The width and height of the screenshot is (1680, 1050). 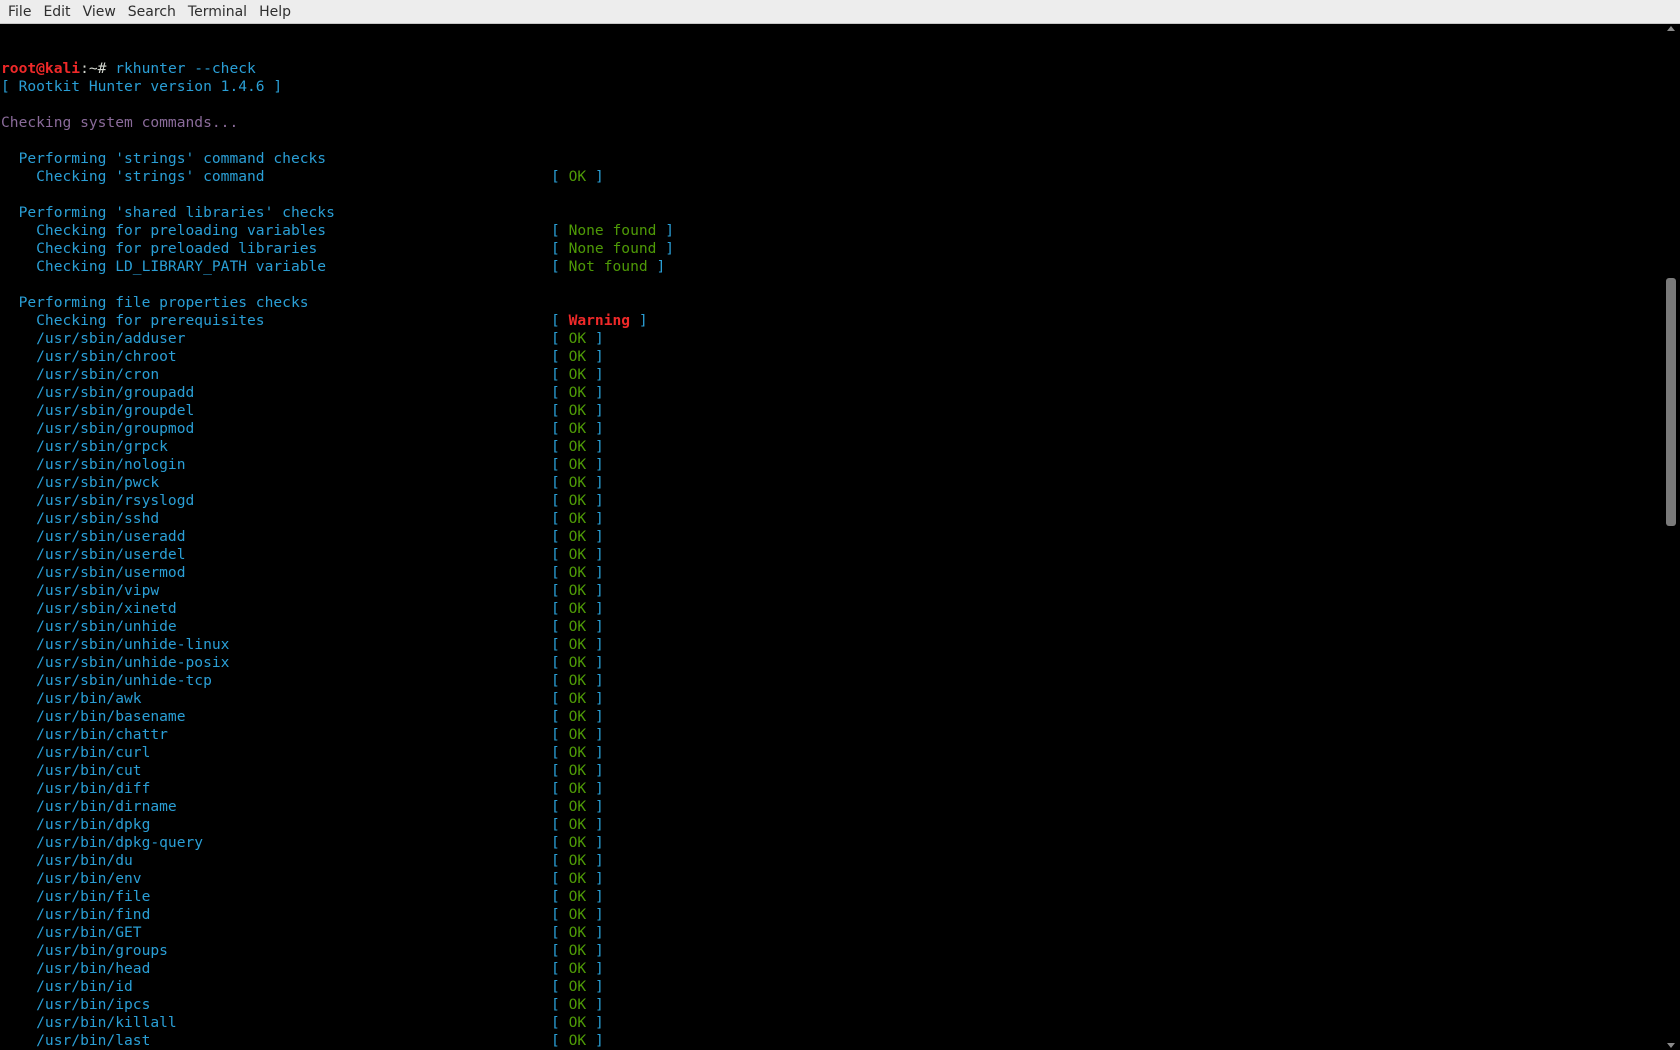 I want to click on check-row: /usr/bin/dirname [ OK ], so click(x=302, y=807).